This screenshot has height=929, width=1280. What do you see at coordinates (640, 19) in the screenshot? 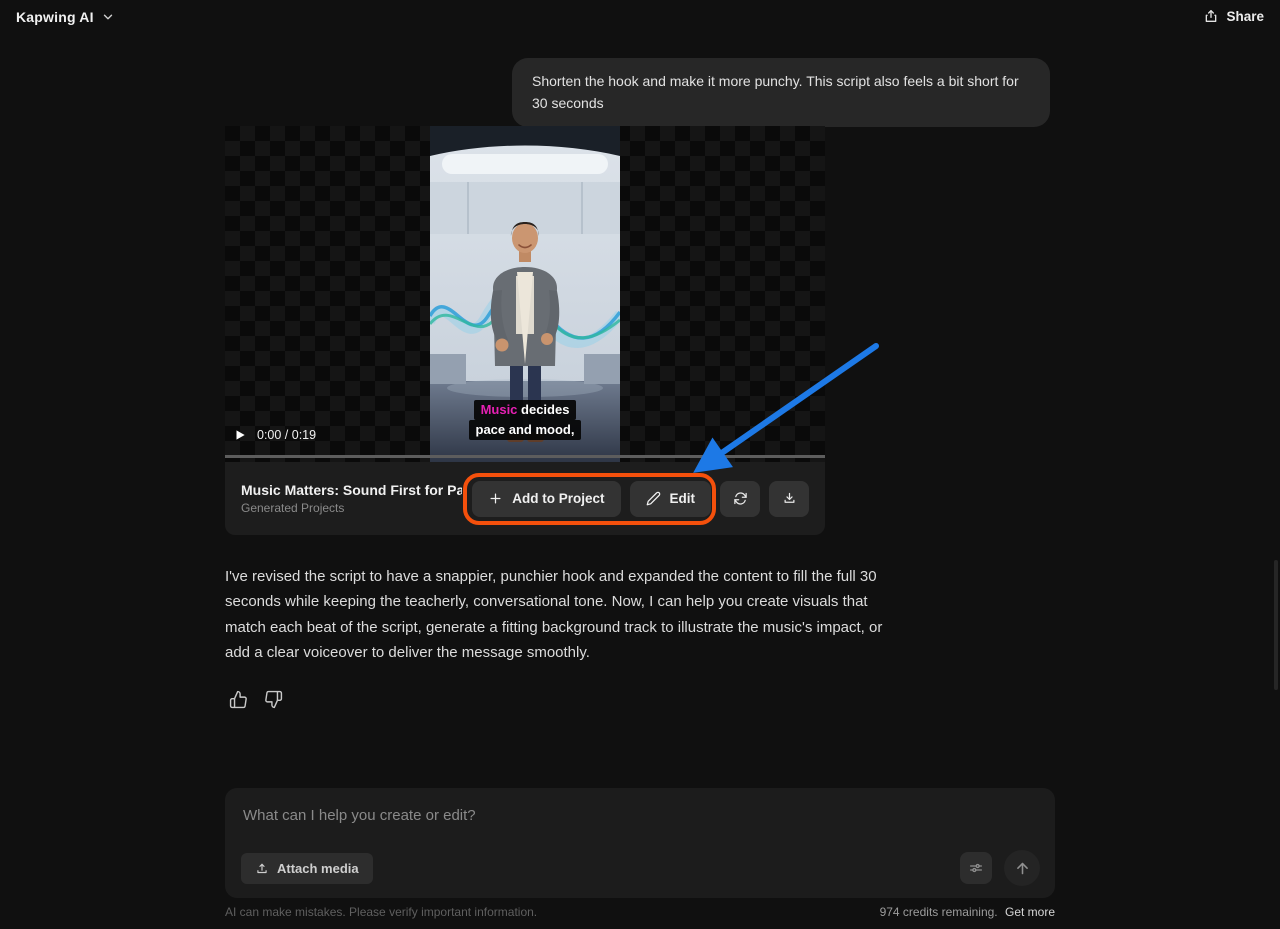
I see `top-bar: Kapwing AI Share` at bounding box center [640, 19].